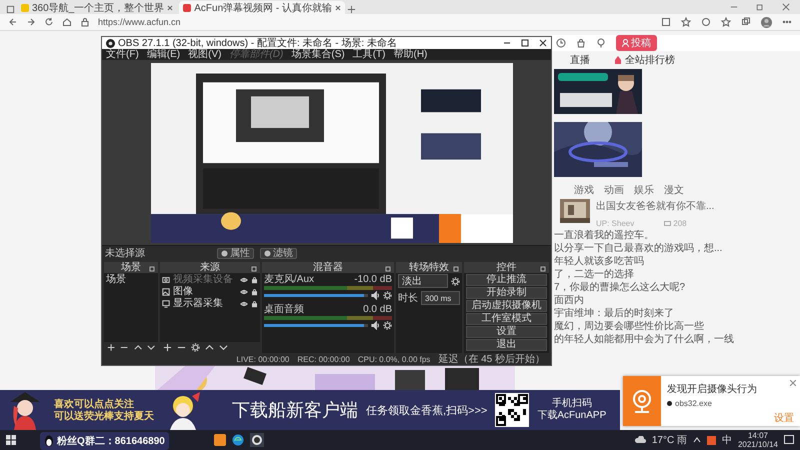 This screenshot has width=800, height=450. What do you see at coordinates (760, 7) in the screenshot?
I see `restore-icon` at bounding box center [760, 7].